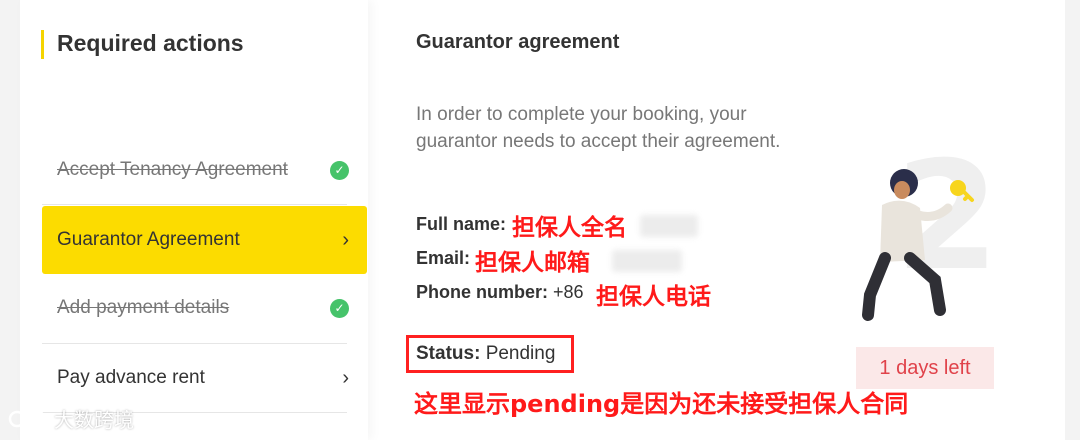 This screenshot has height=440, width=1080. I want to click on nav-item-label: Add payment details, so click(143, 307).